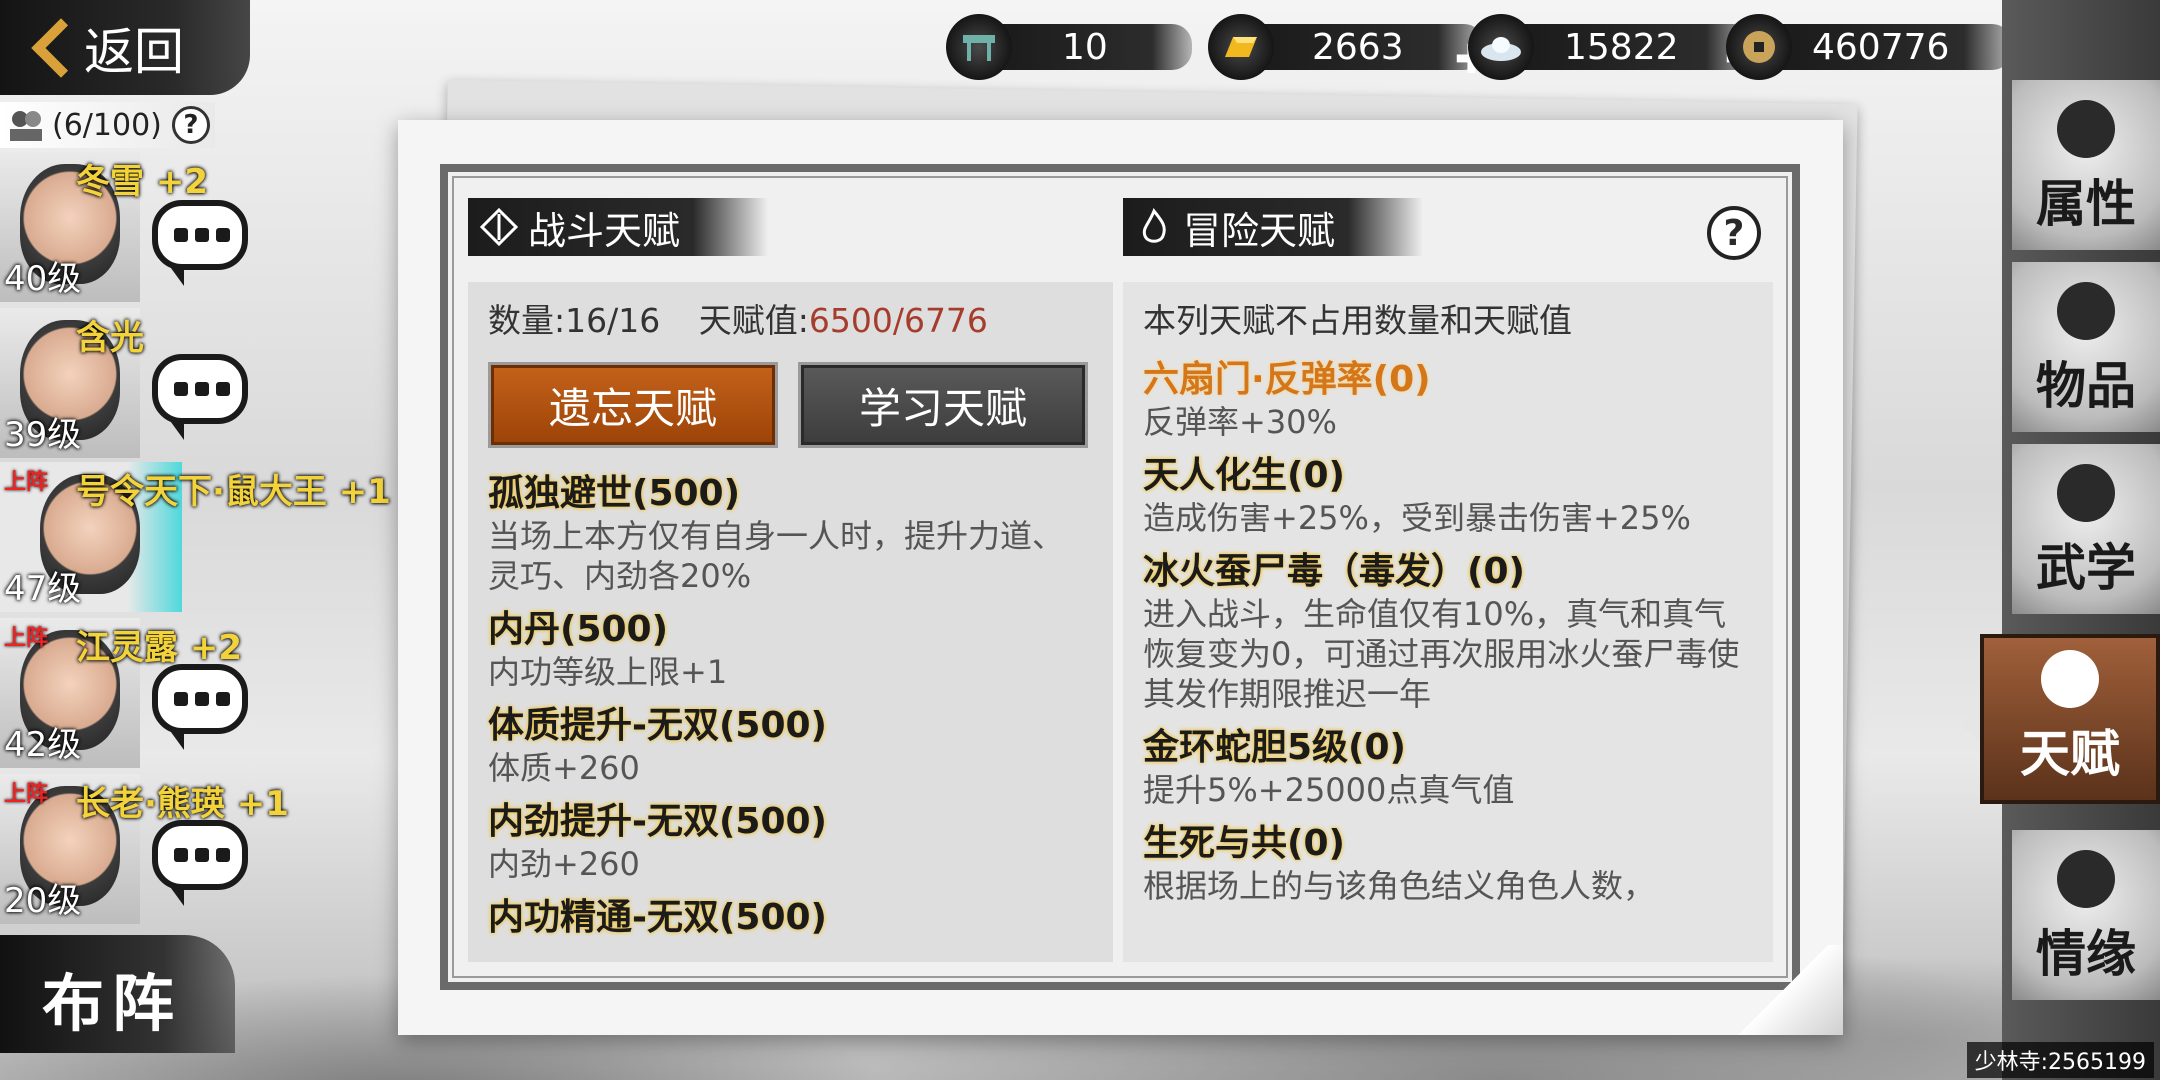  I want to click on roster-capacity-value: (6/100), so click(107, 125).